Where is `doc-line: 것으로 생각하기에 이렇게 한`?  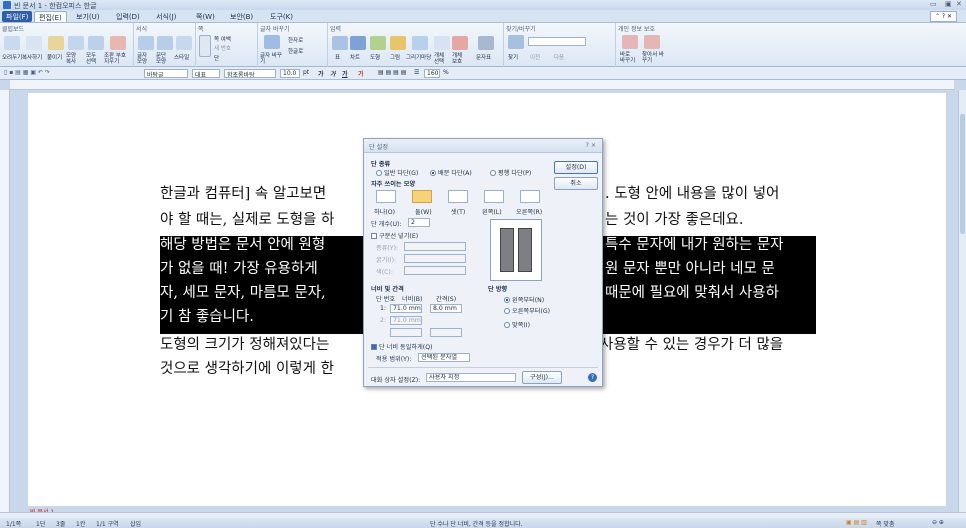 doc-line: 것으로 생각하기에 이렇게 한 is located at coordinates (247, 370).